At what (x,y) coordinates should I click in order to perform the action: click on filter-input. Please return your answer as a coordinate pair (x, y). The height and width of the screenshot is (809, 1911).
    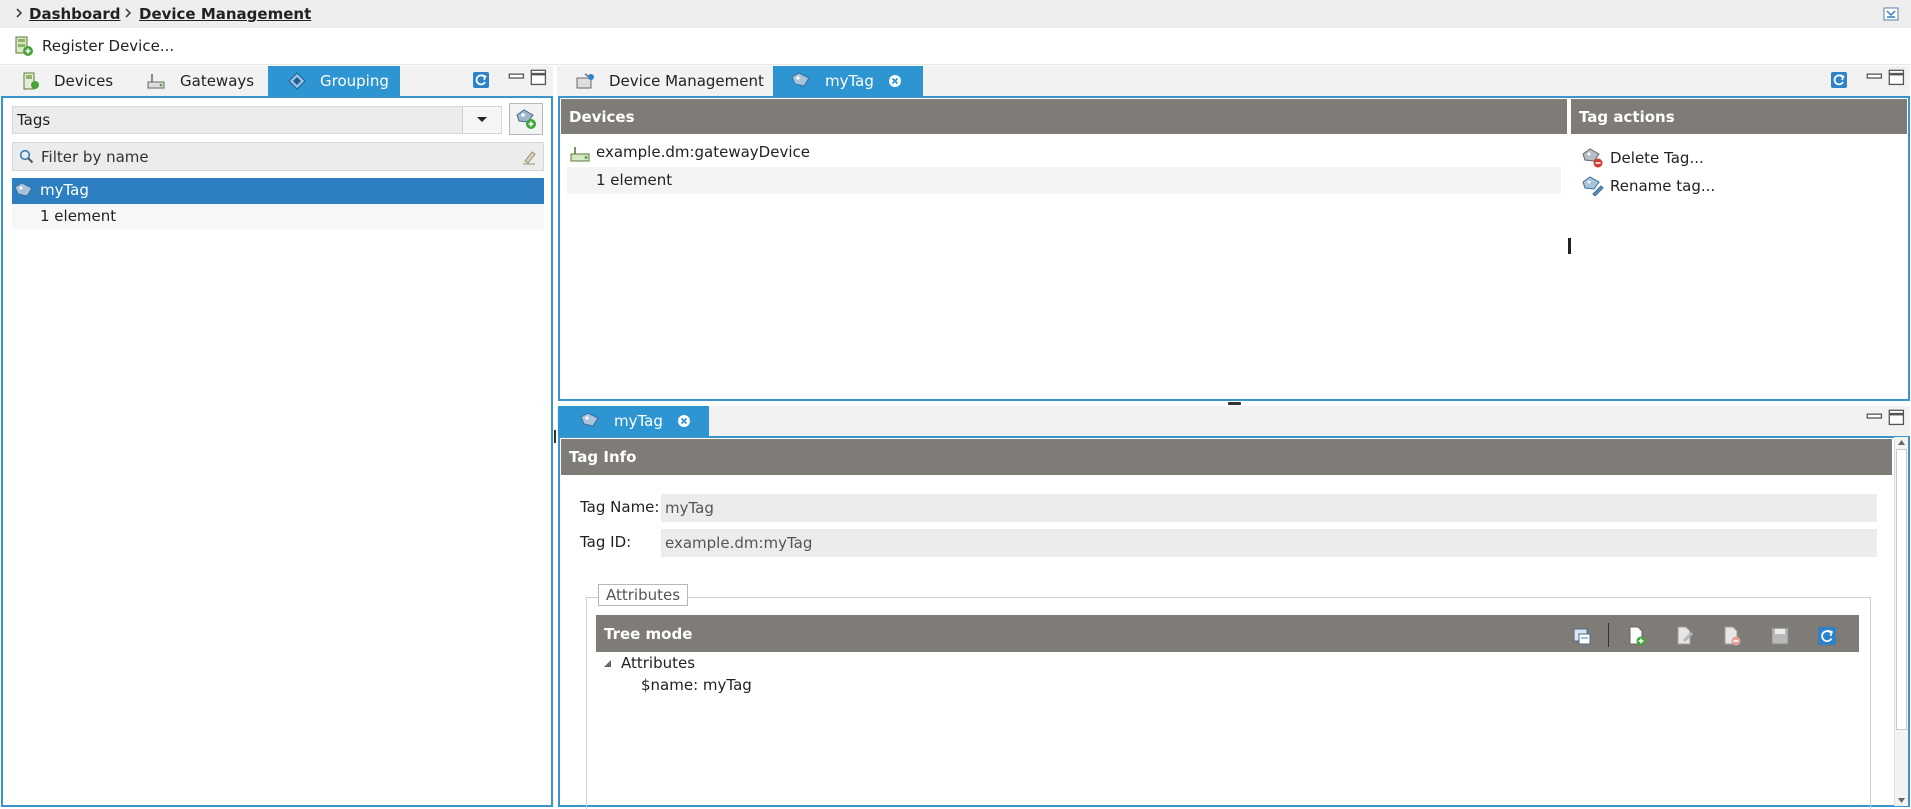
    Looking at the image, I should click on (276, 157).